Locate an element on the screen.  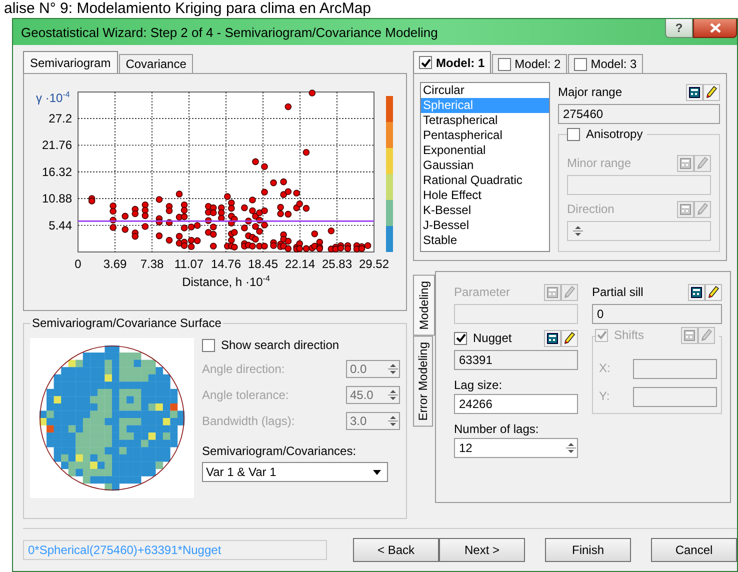
field-label: Lag size: is located at coordinates (479, 385).